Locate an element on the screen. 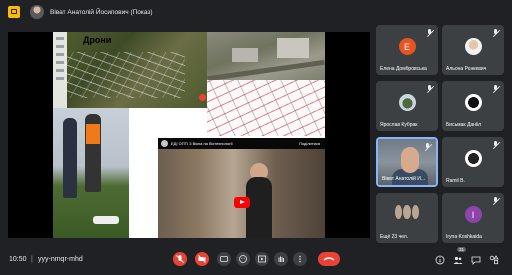  top-bar: Віват Анатолій Йосипович (Показ) is located at coordinates (256, 12).